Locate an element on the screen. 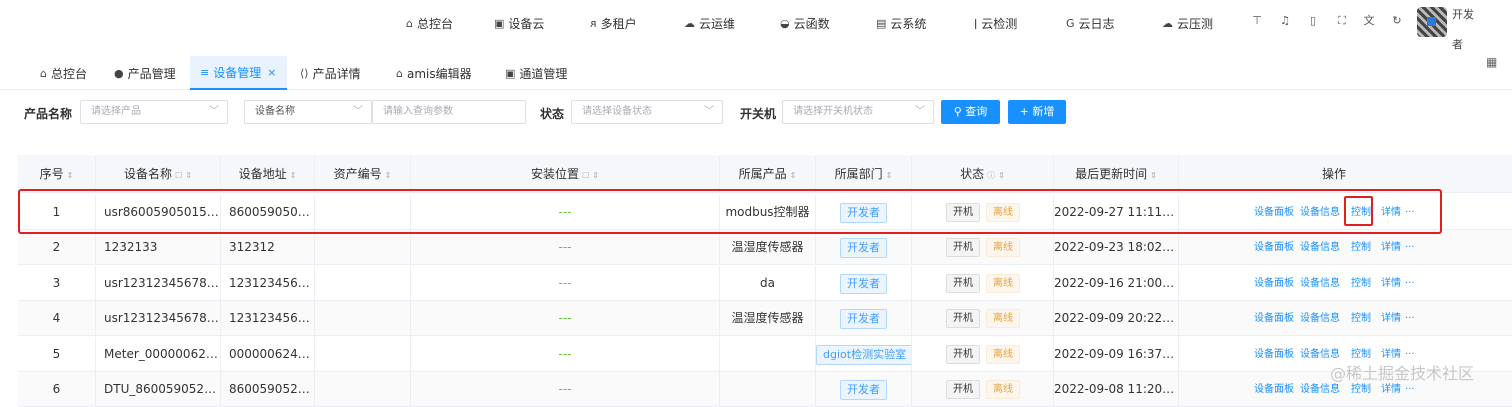 Image resolution: width=1512 pixels, height=407 pixels. avatar is located at coordinates (1432, 22).